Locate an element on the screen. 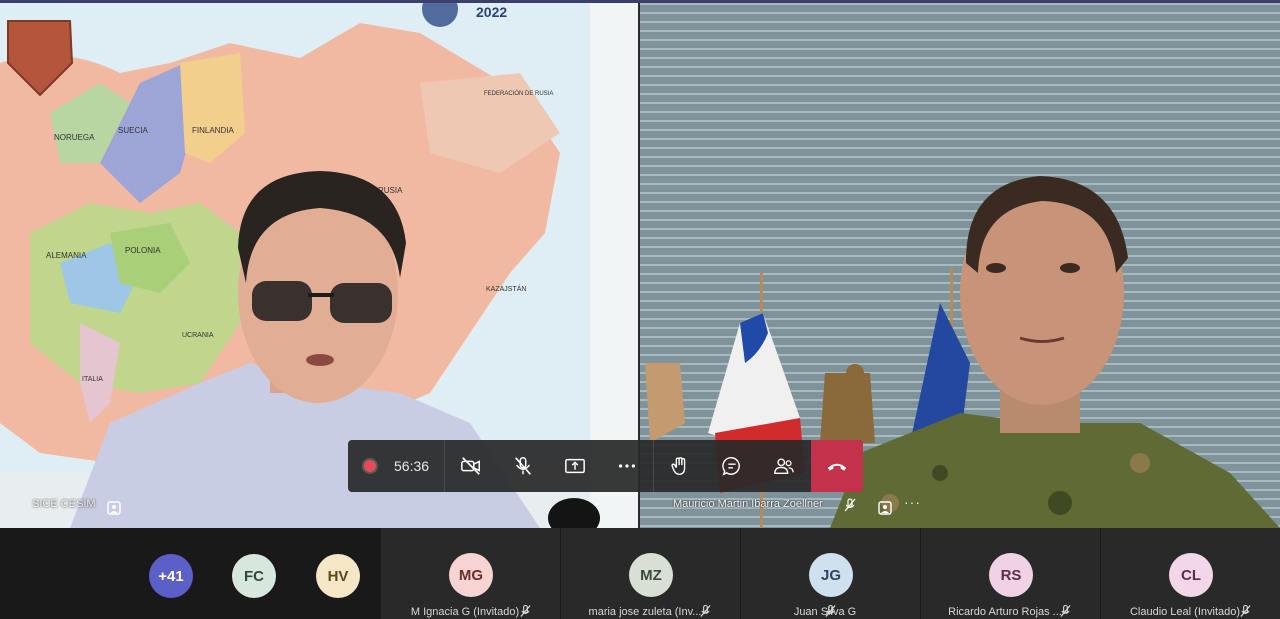 This screenshot has height=619, width=1280. map-label: FINLANDIA is located at coordinates (213, 130).